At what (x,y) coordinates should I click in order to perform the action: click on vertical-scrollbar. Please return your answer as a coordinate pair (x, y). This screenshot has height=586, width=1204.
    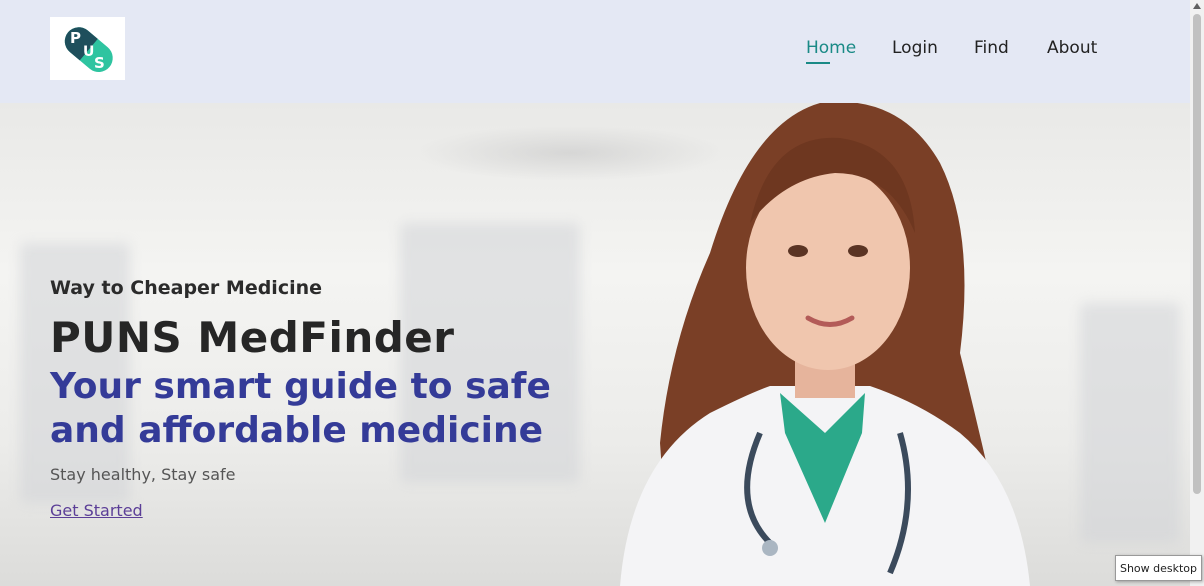
    Looking at the image, I should click on (1197, 293).